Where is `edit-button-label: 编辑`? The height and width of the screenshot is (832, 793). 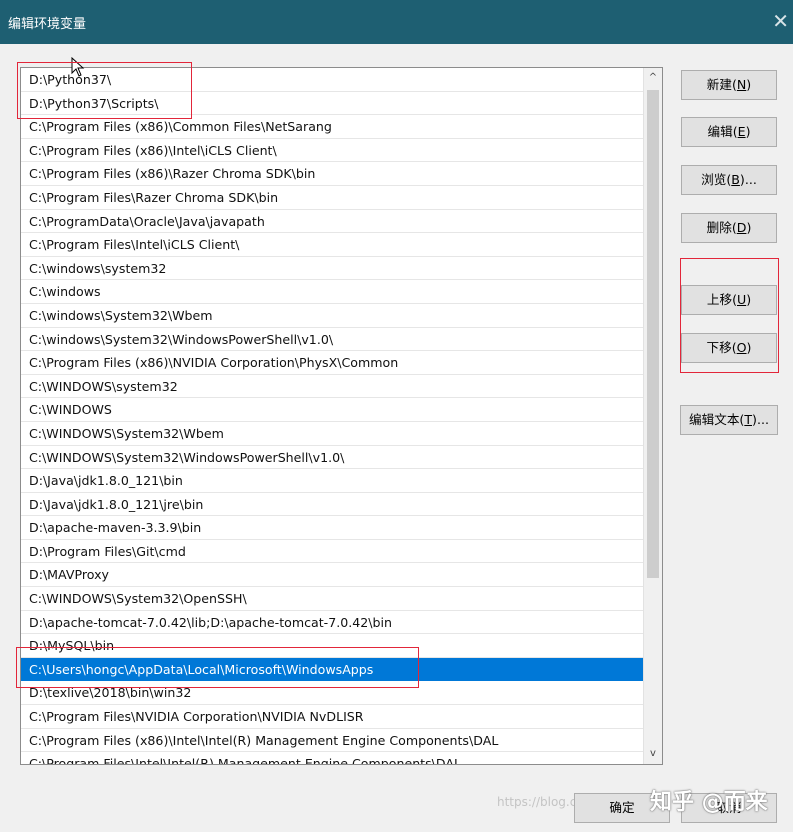 edit-button-label: 编辑 is located at coordinates (720, 131).